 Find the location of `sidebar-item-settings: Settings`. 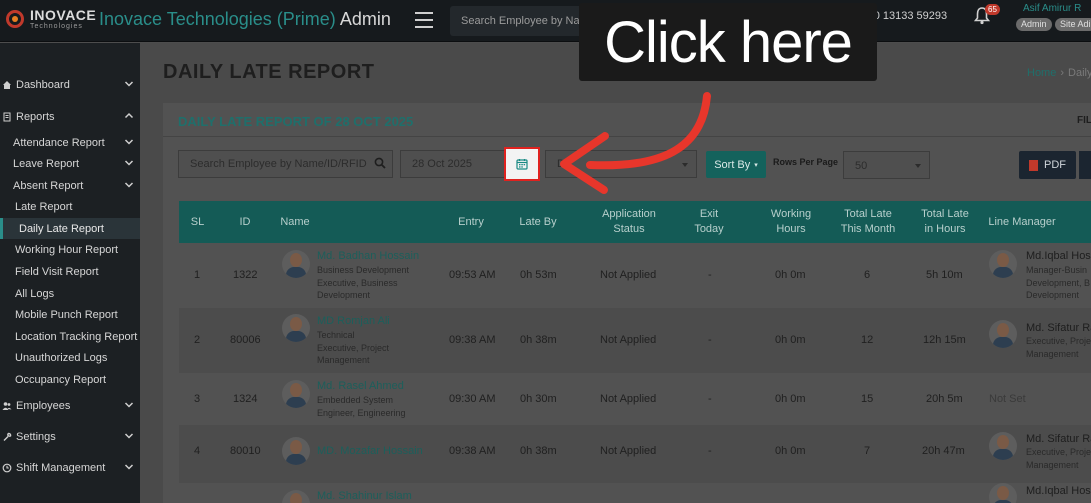

sidebar-item-settings: Settings is located at coordinates (70, 436).